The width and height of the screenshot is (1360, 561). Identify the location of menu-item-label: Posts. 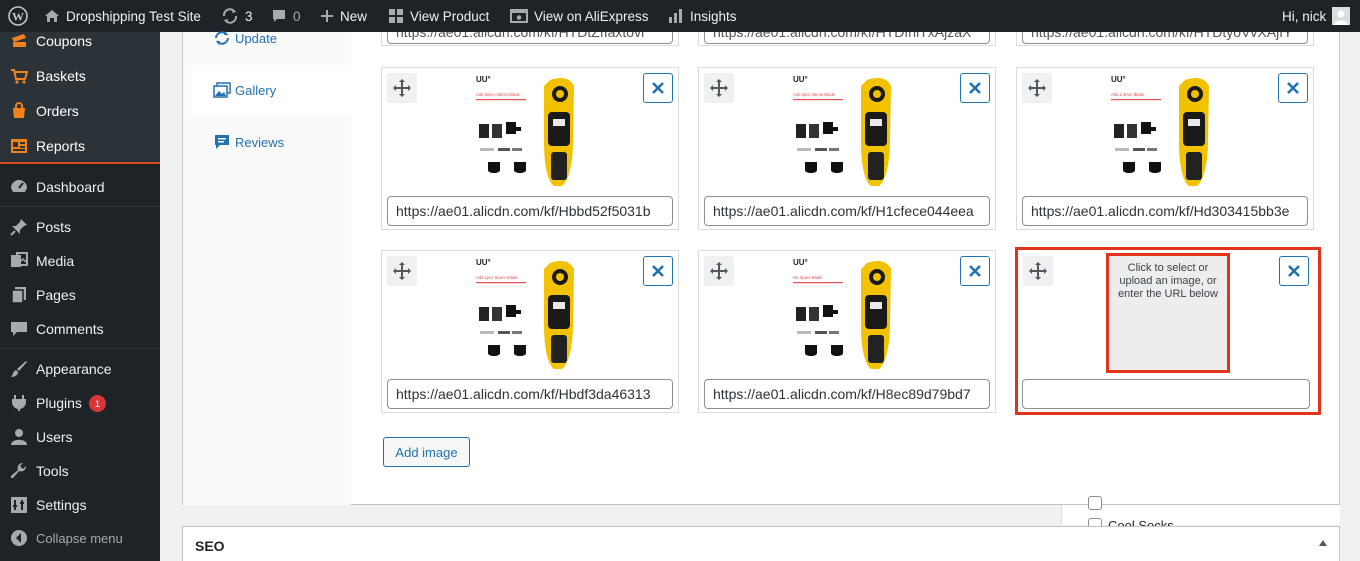
(54, 227).